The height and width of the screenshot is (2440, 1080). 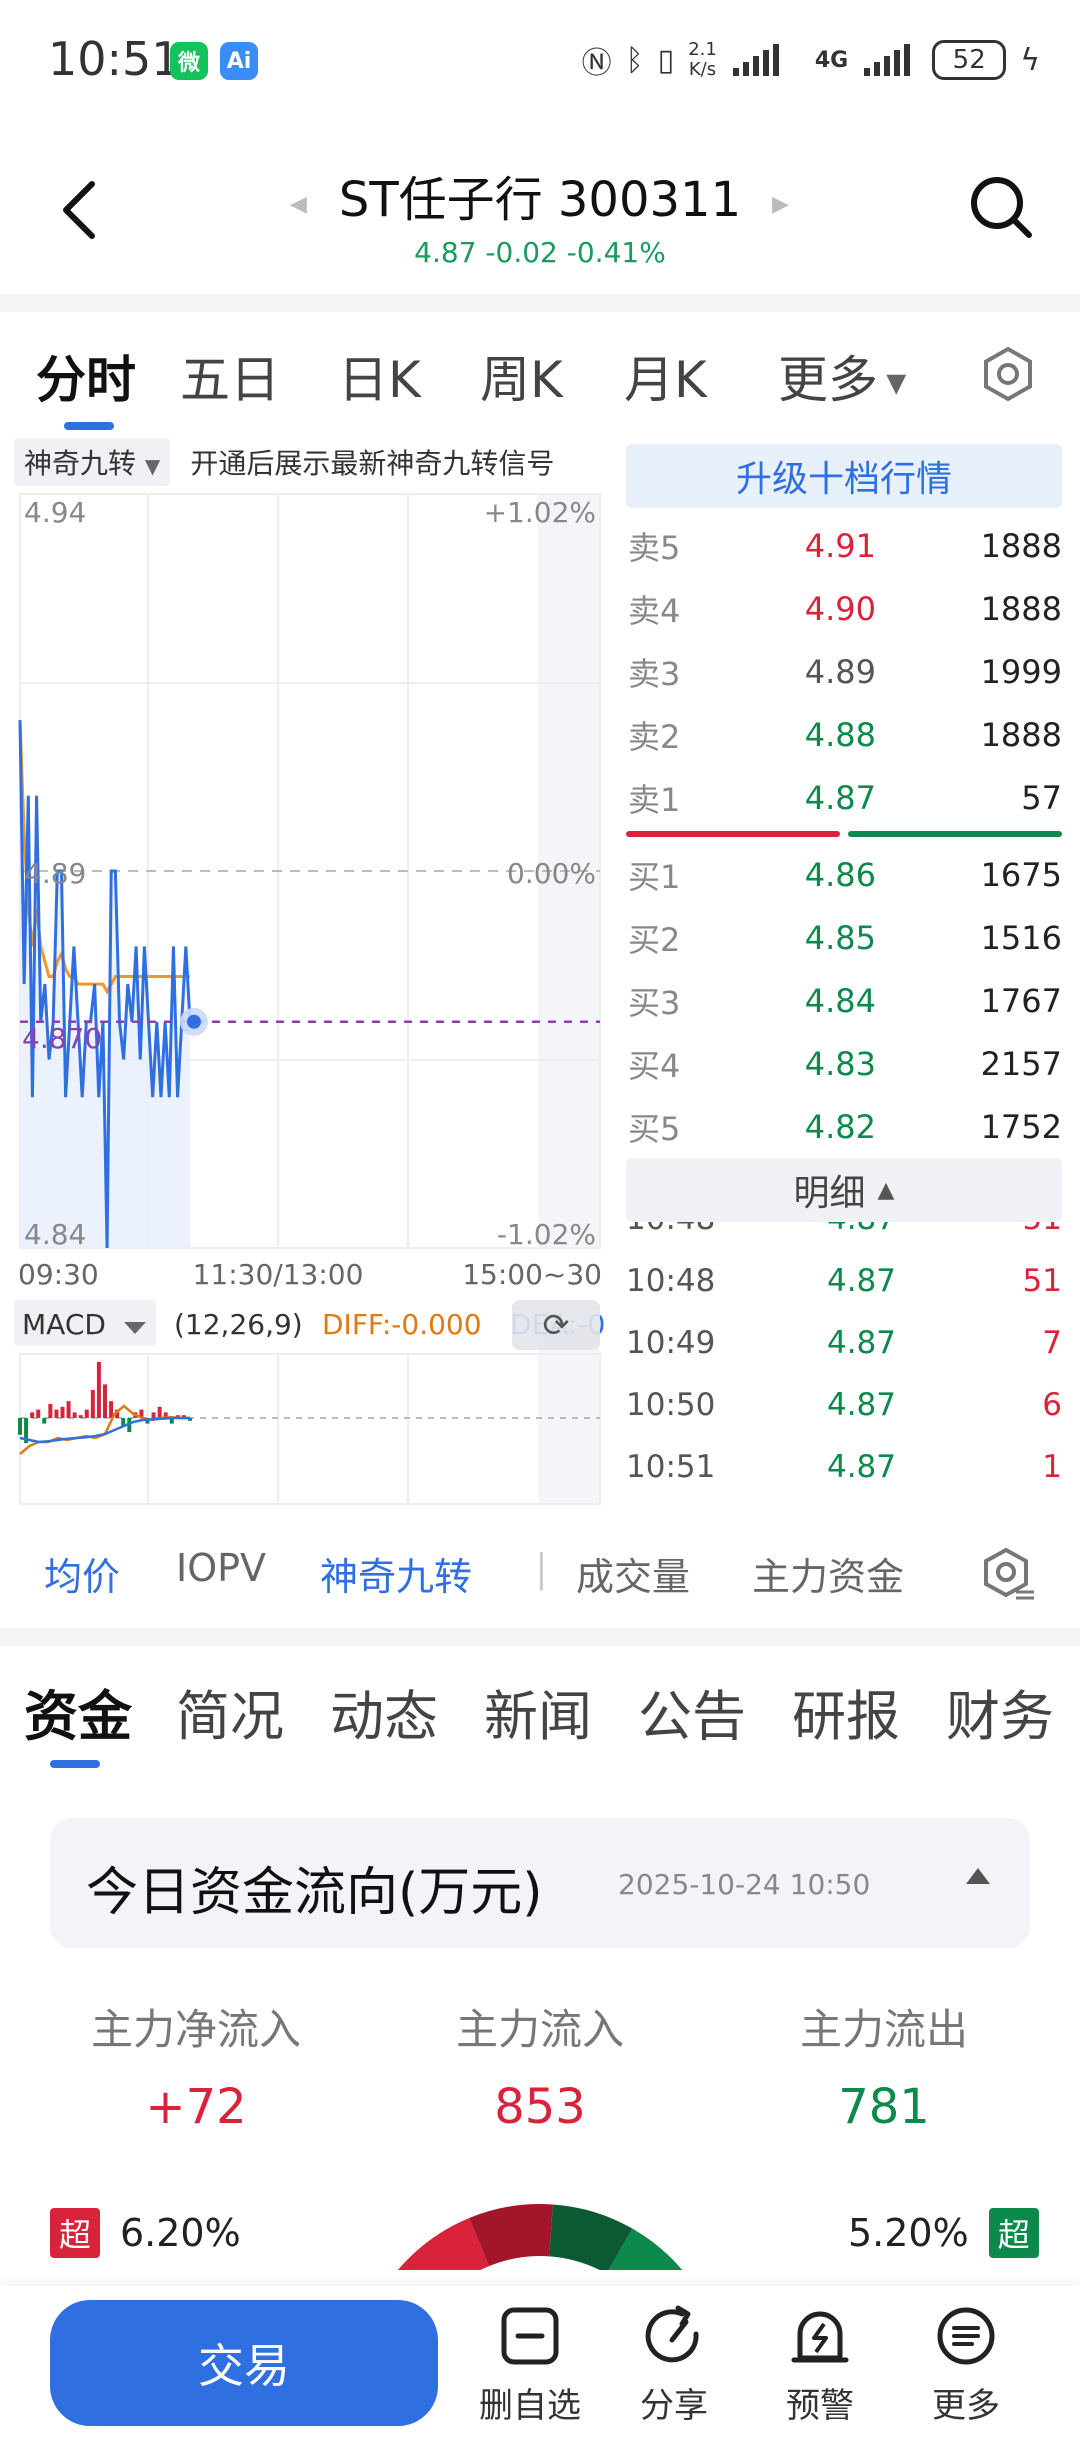 I want to click on trade-time: 10:50, so click(x=671, y=1405).